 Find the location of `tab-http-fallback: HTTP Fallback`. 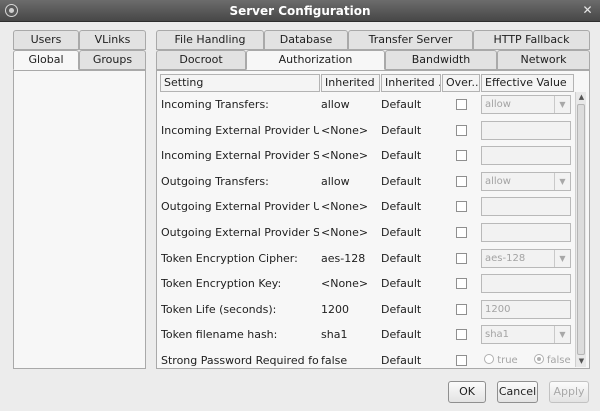

tab-http-fallback: HTTP Fallback is located at coordinates (531, 40).